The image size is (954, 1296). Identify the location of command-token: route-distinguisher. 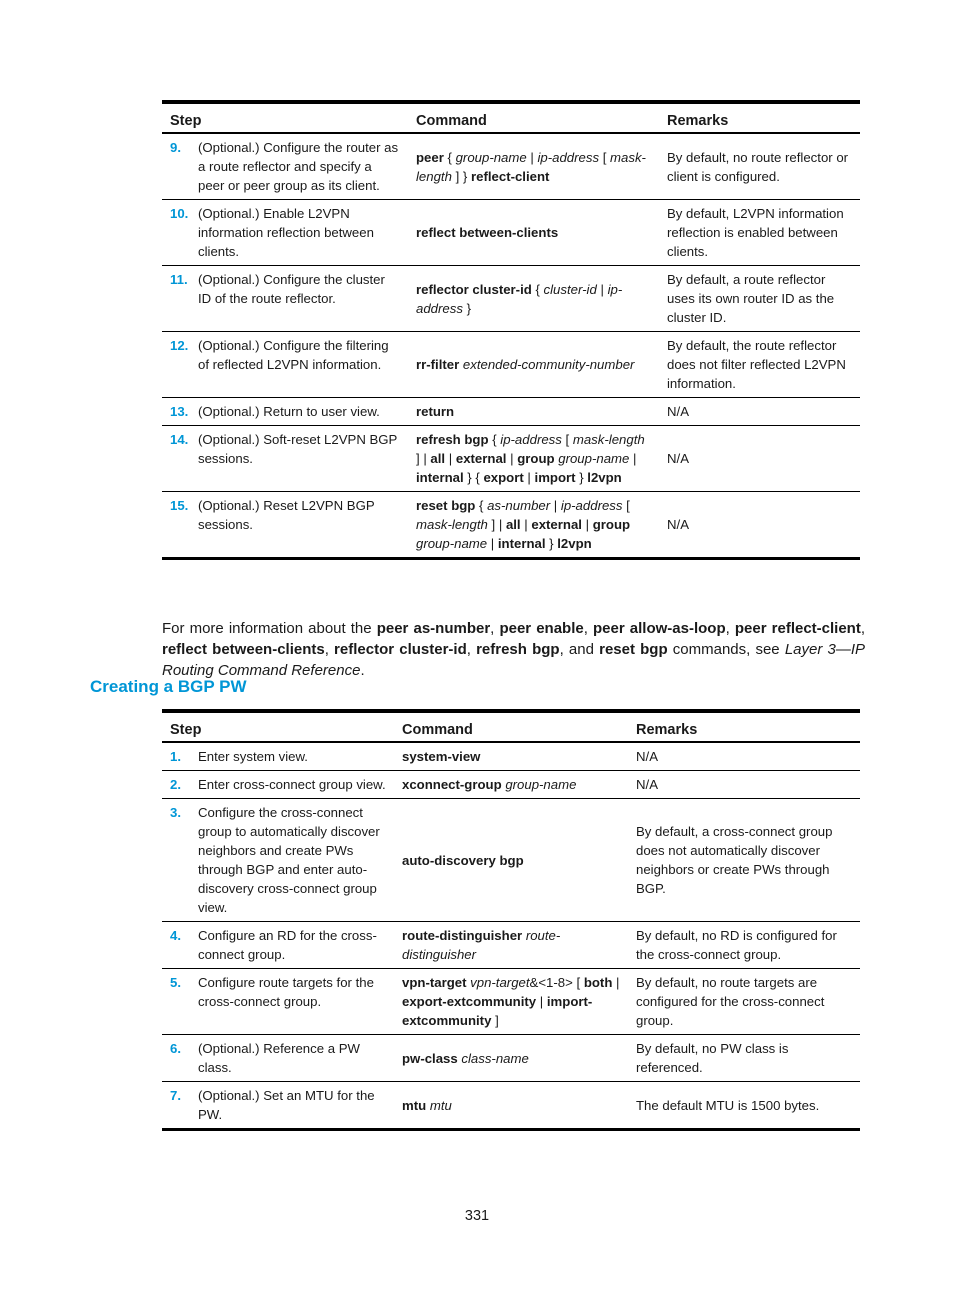
(462, 935).